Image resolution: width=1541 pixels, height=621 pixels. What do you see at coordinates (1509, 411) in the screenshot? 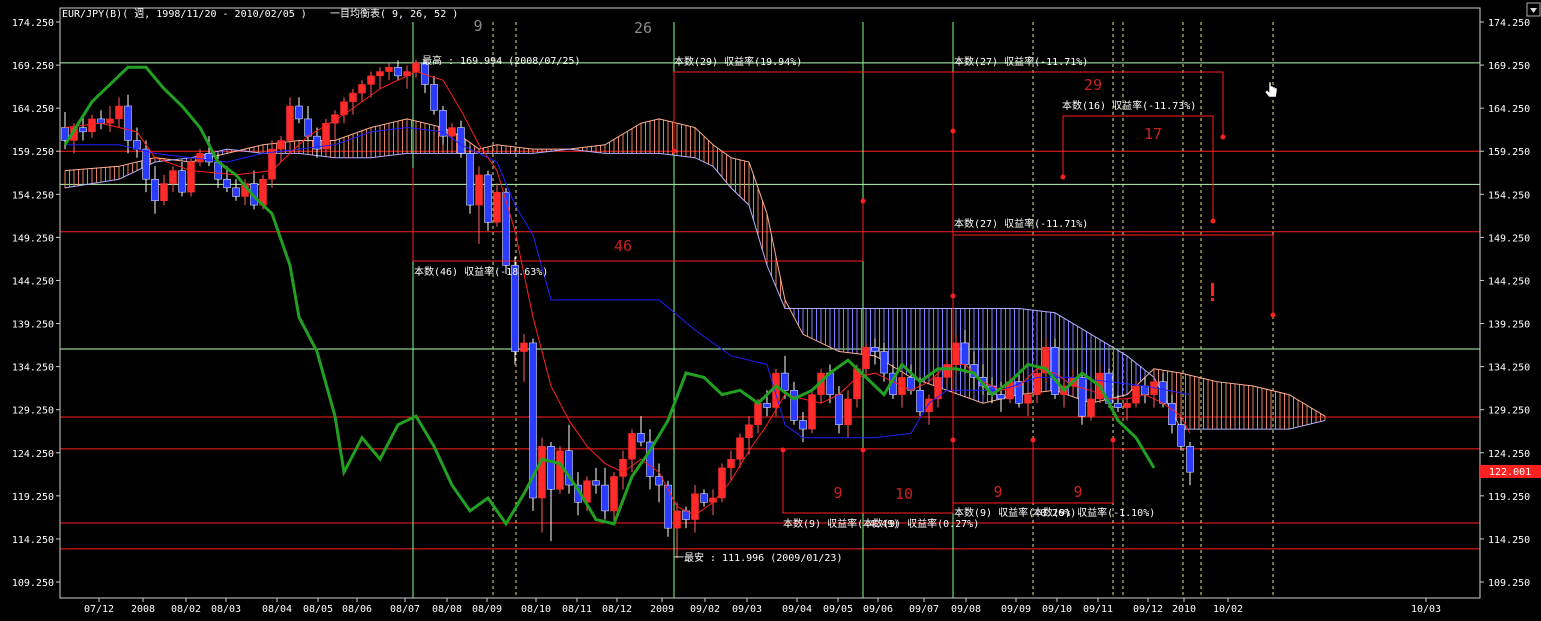
I see `y-tick-label-right: 129.250` at bounding box center [1509, 411].